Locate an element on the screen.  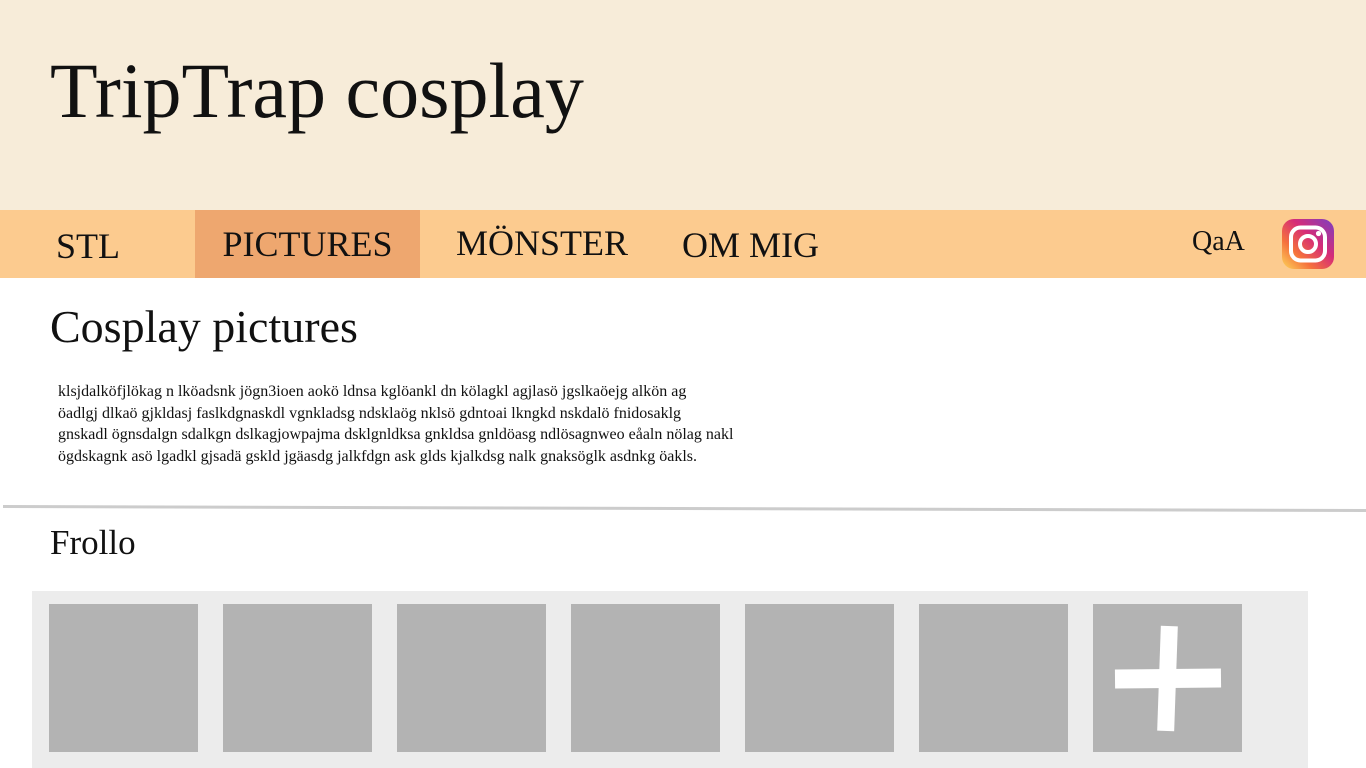
nav-item-om-mig: OM MIG is located at coordinates (750, 244).